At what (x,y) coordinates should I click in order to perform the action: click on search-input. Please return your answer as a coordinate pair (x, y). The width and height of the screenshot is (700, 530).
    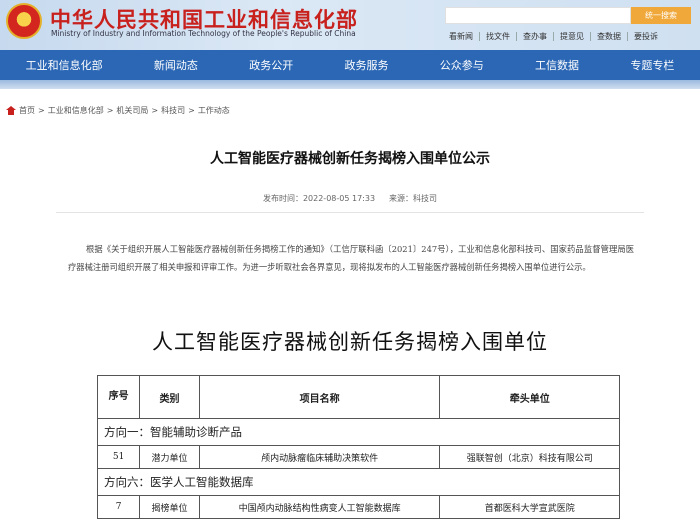
    Looking at the image, I should click on (538, 15).